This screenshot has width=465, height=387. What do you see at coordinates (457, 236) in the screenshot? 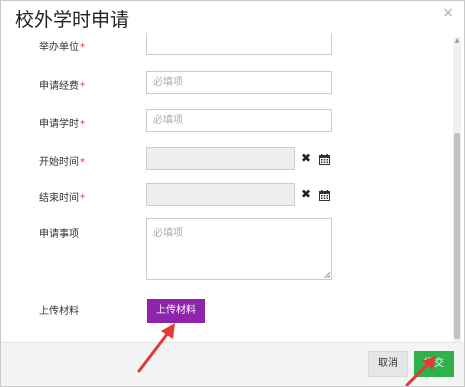
I see `scrollbar-thumb` at bounding box center [457, 236].